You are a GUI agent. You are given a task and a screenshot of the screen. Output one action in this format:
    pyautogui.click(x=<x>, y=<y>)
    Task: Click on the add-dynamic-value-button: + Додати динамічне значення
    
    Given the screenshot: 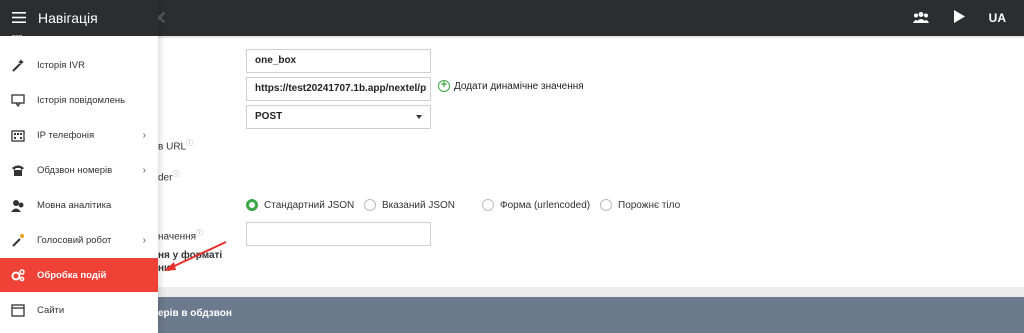 What is the action you would take?
    pyautogui.click(x=511, y=86)
    